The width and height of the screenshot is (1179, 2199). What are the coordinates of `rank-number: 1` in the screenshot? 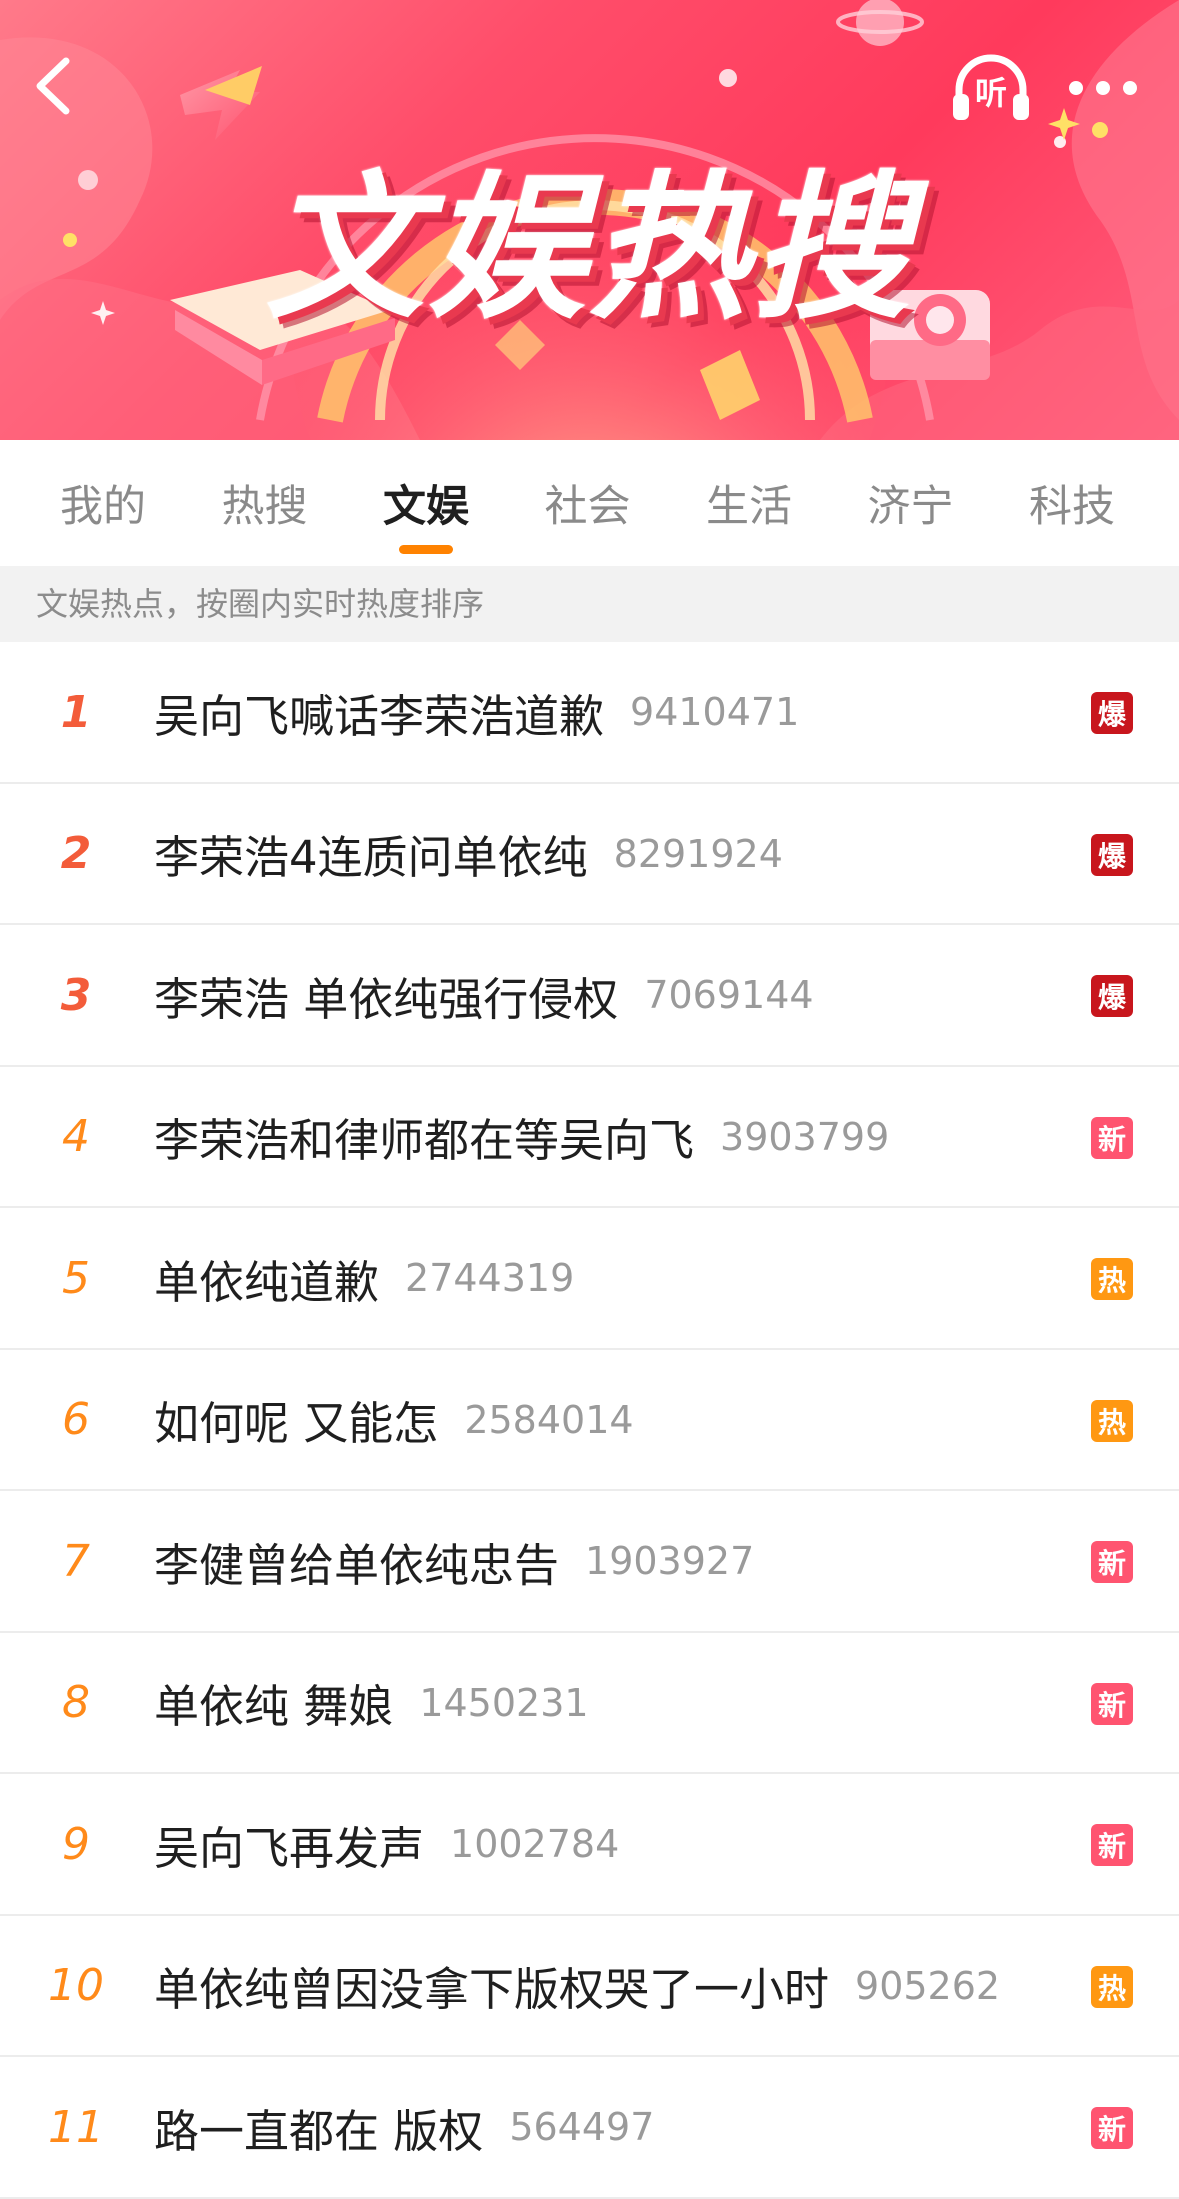 It's located at (76, 712).